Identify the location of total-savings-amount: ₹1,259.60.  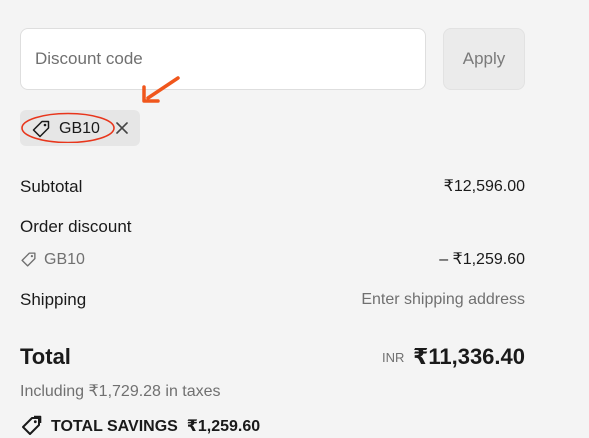
(223, 426).